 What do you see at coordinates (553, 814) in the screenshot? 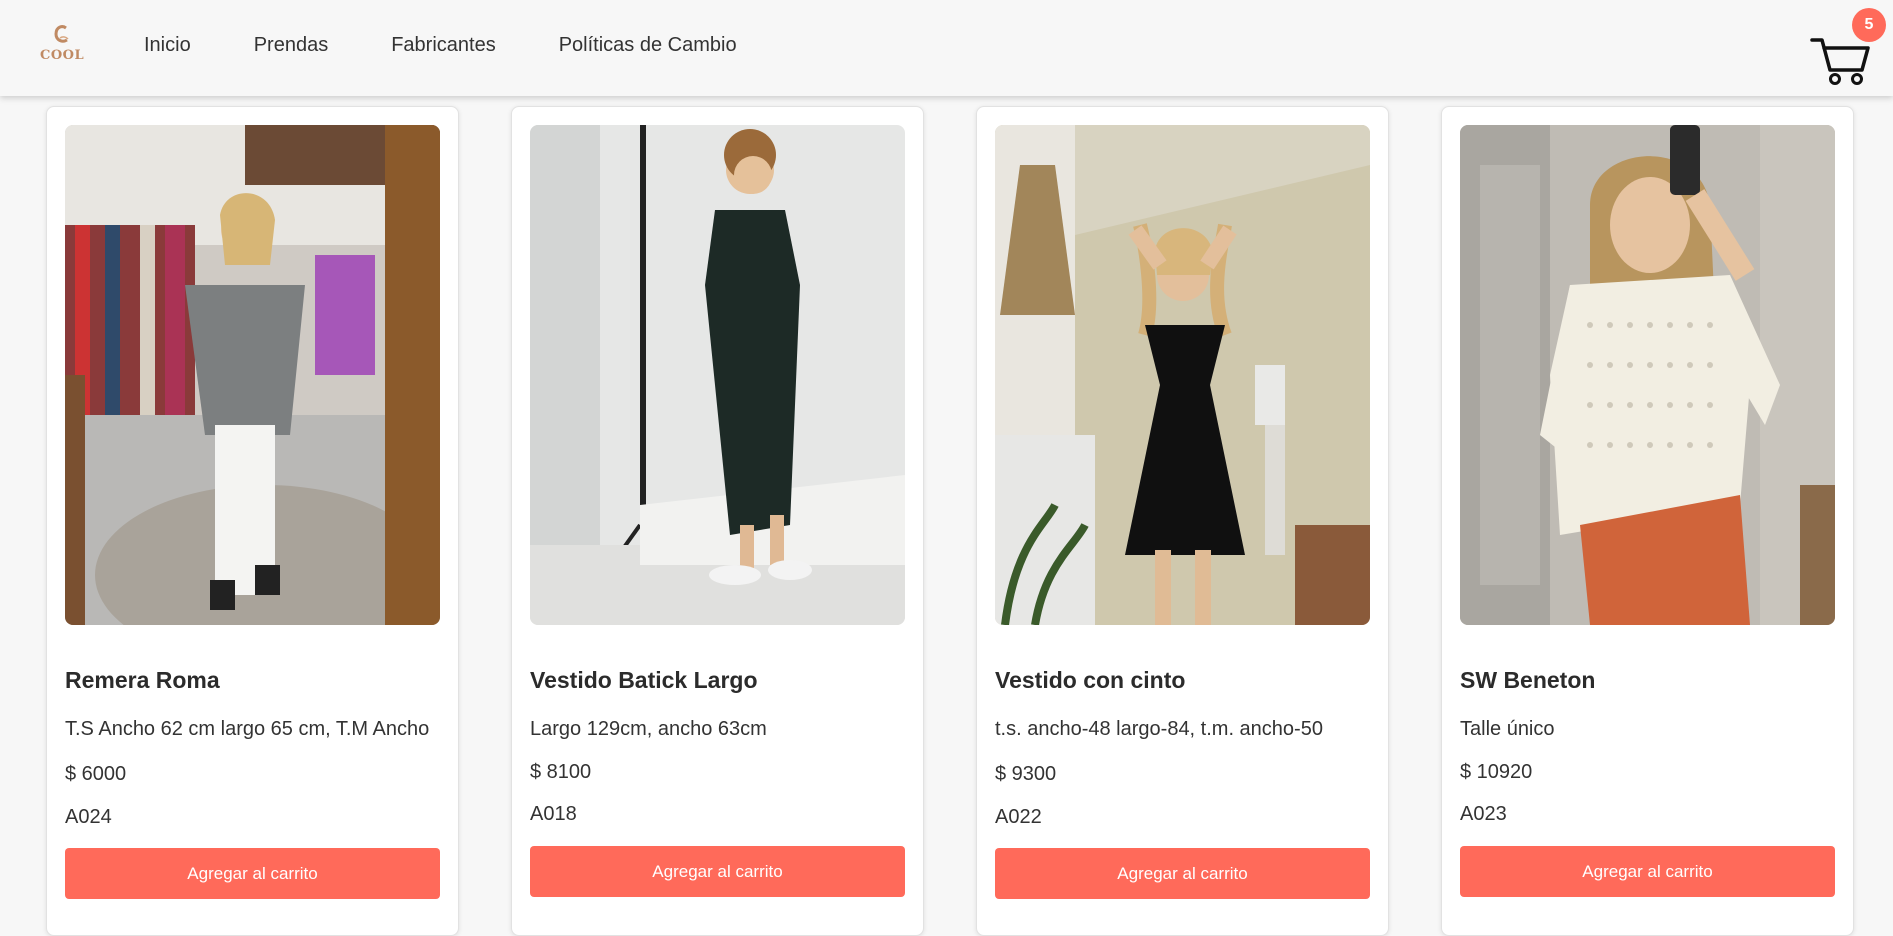
I see `product-code: A018` at bounding box center [553, 814].